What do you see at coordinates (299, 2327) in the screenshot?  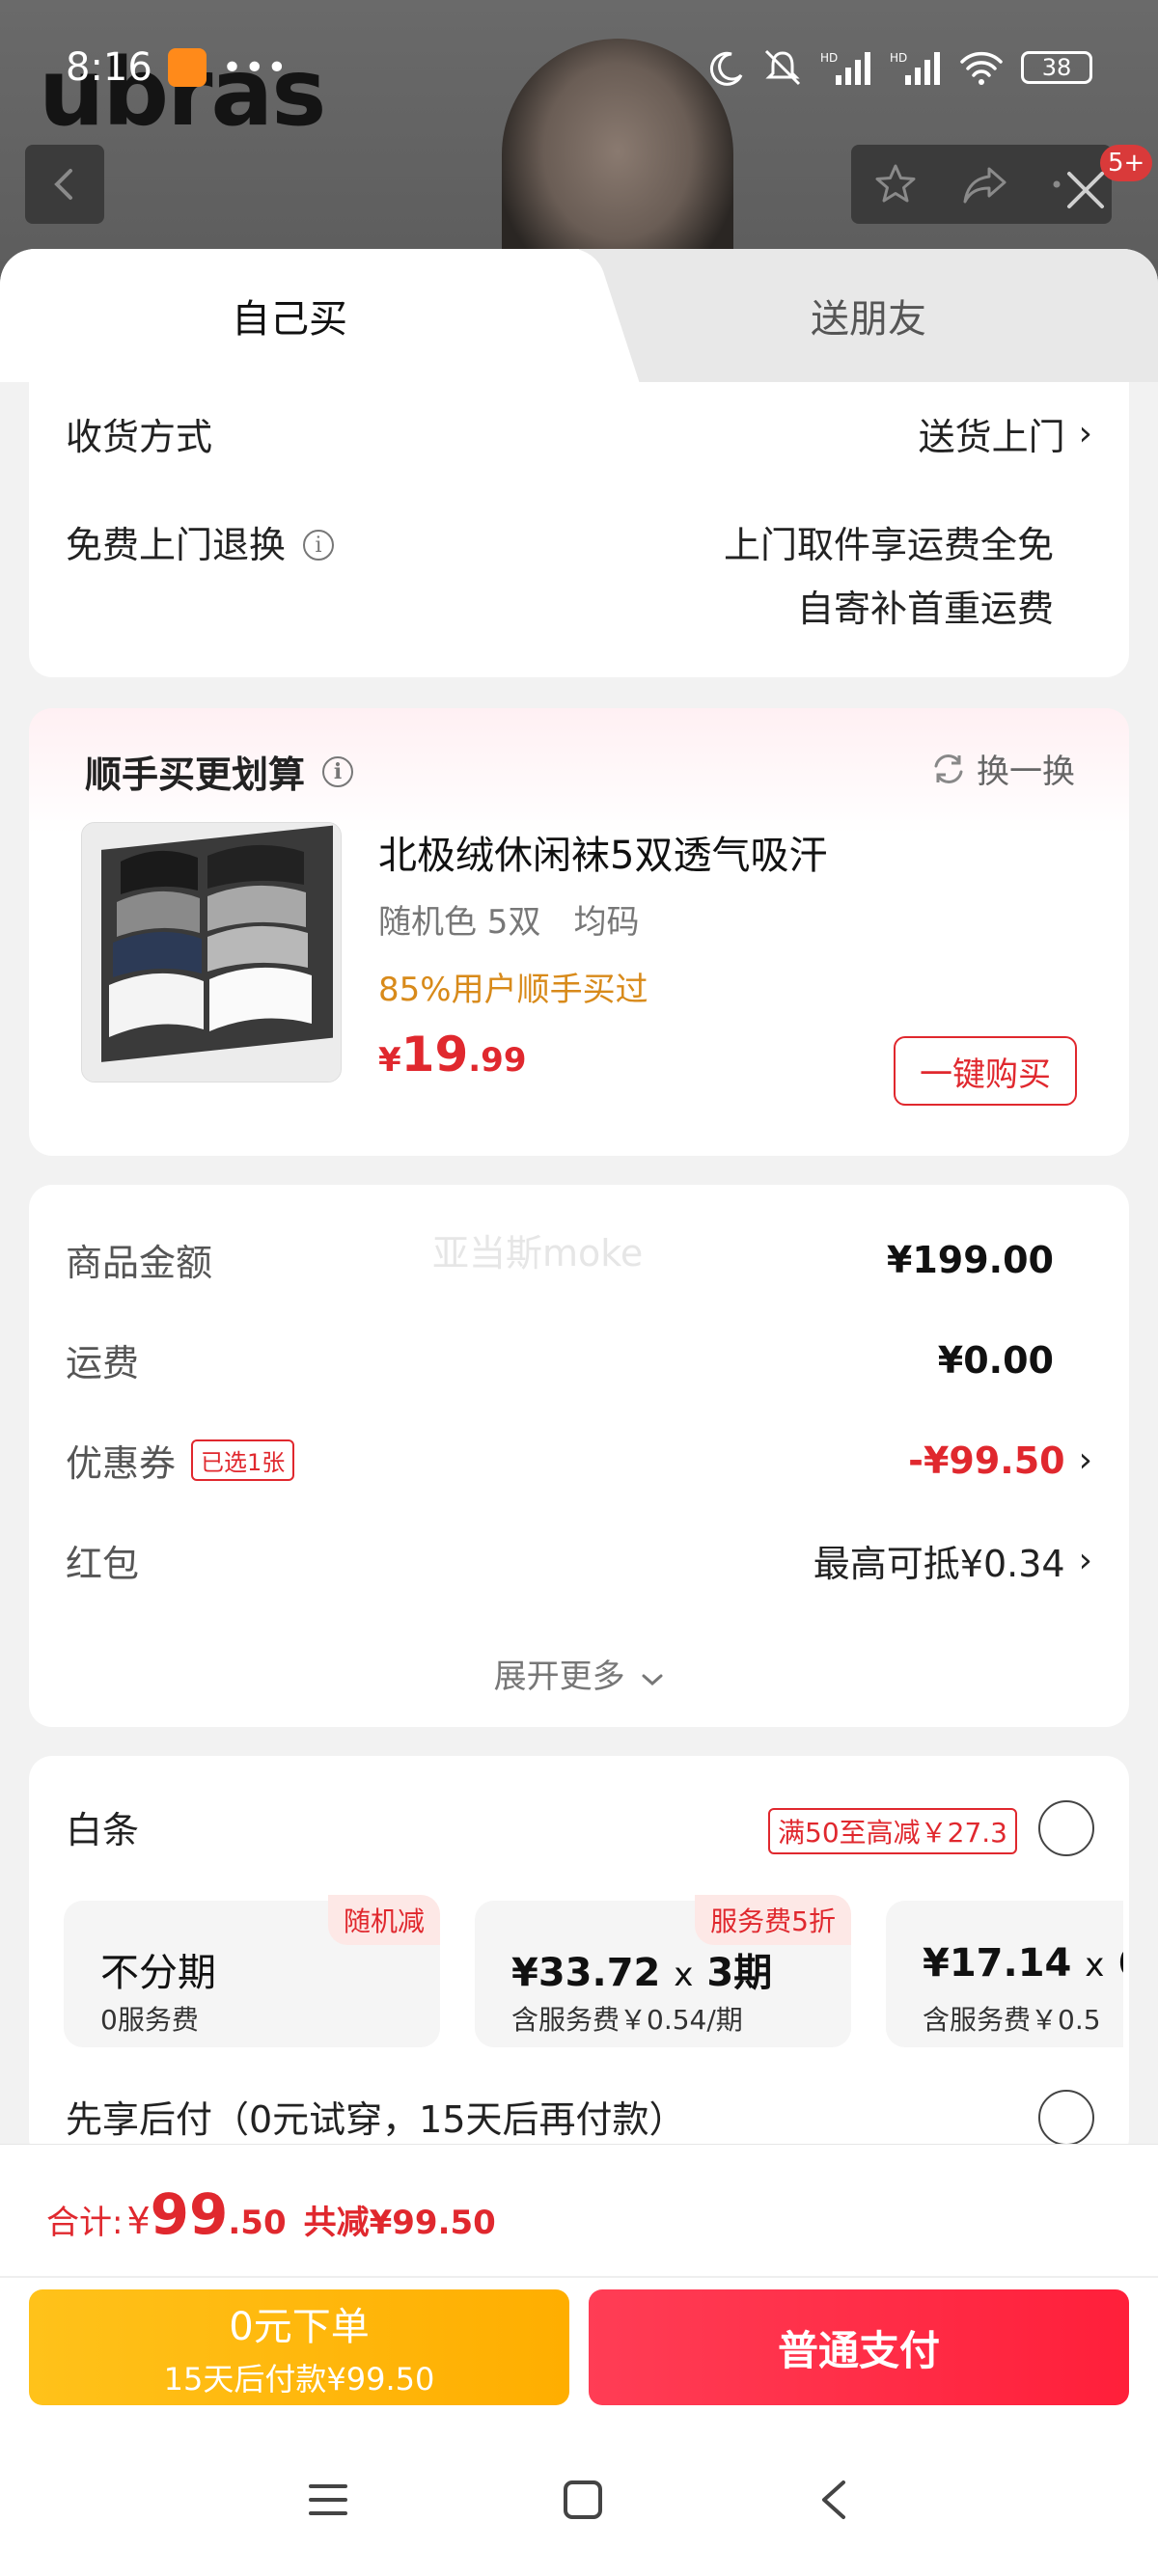 I see `zero-order-title: 0元下单` at bounding box center [299, 2327].